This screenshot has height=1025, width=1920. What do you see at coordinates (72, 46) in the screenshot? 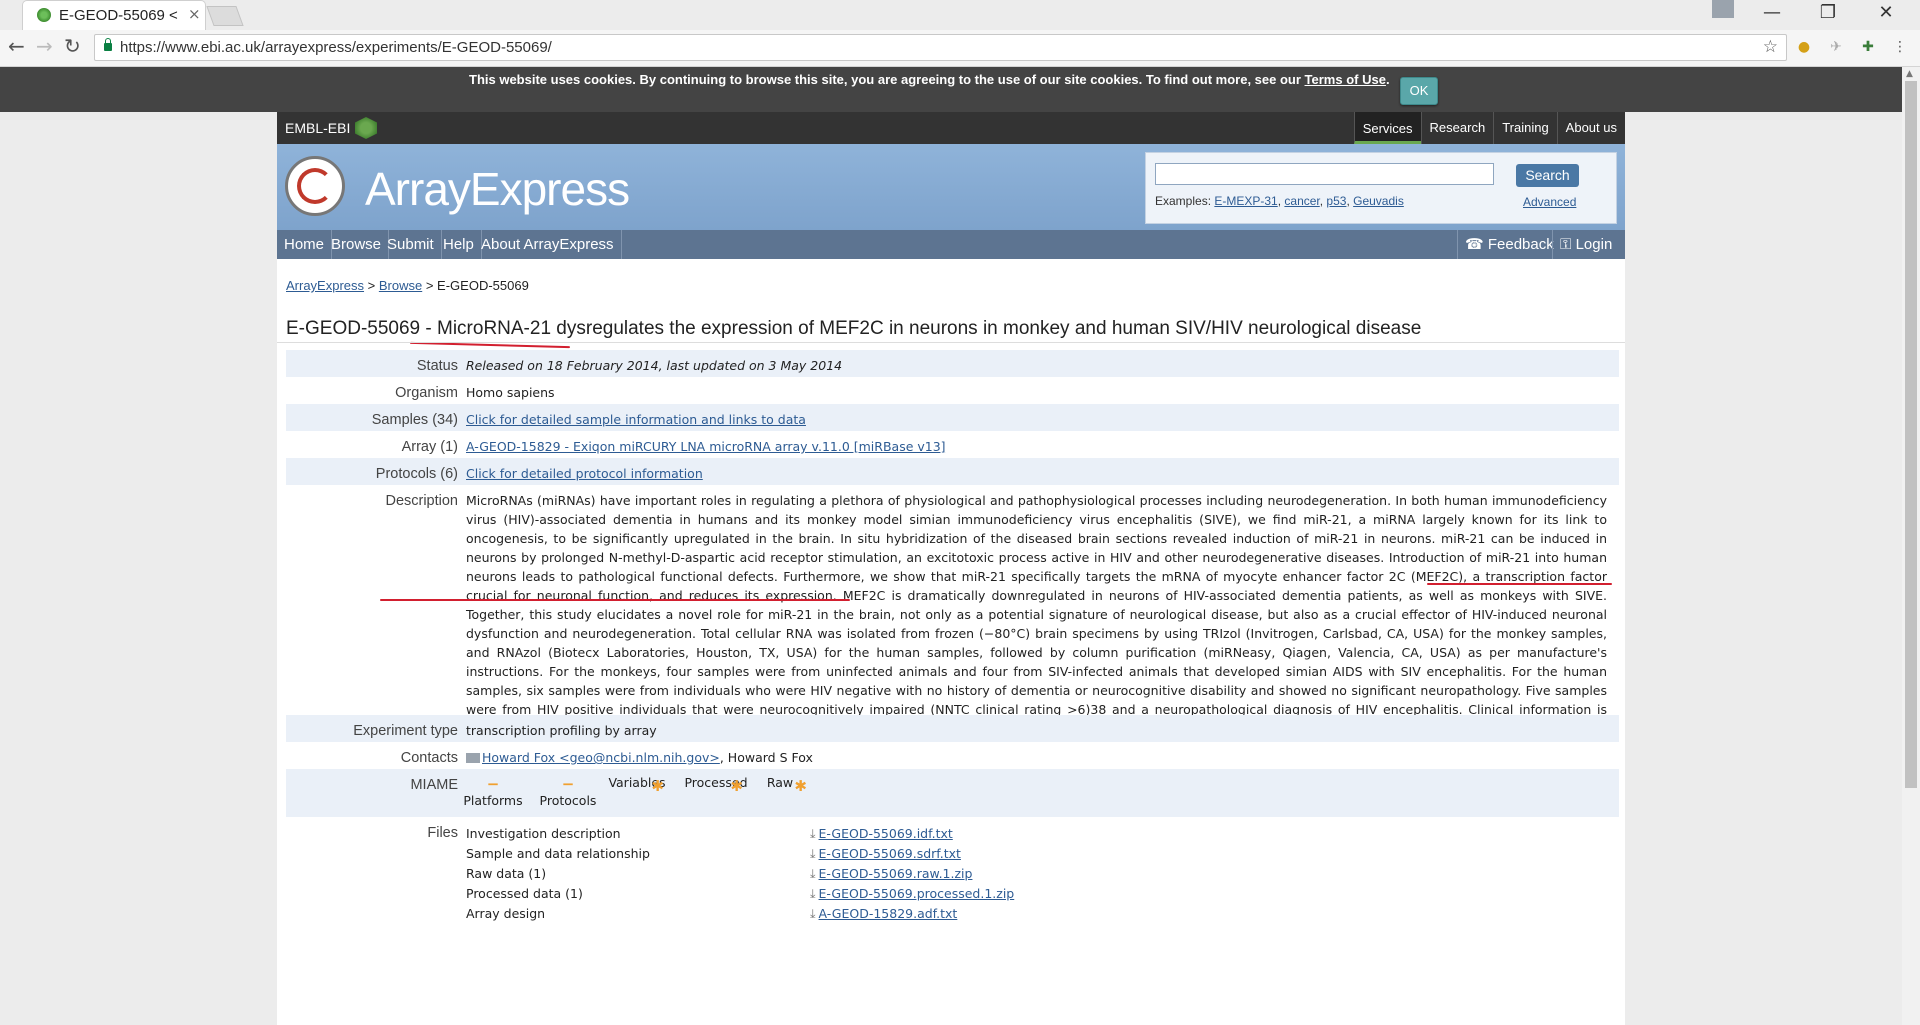
I see `reload-icon: ↻` at bounding box center [72, 46].